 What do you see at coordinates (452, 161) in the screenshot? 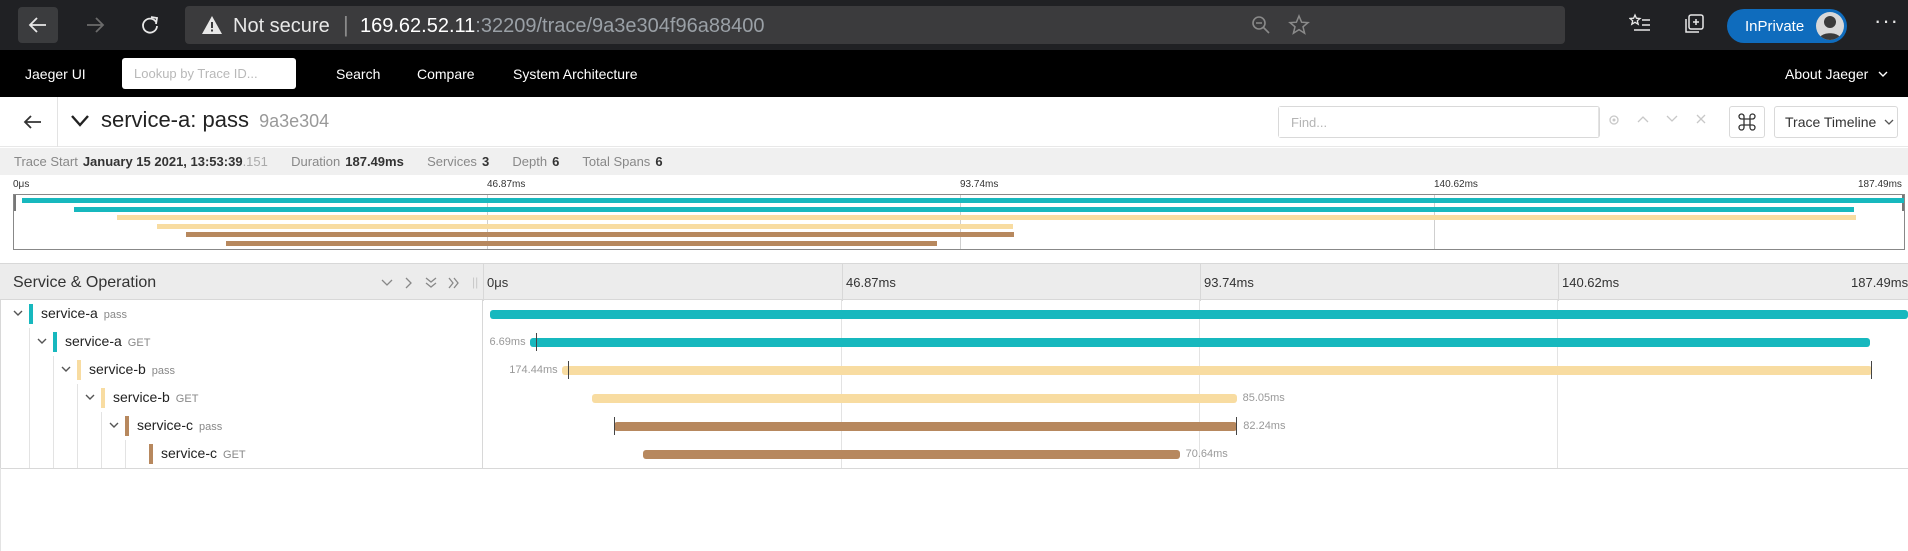
I see `services-label: Services` at bounding box center [452, 161].